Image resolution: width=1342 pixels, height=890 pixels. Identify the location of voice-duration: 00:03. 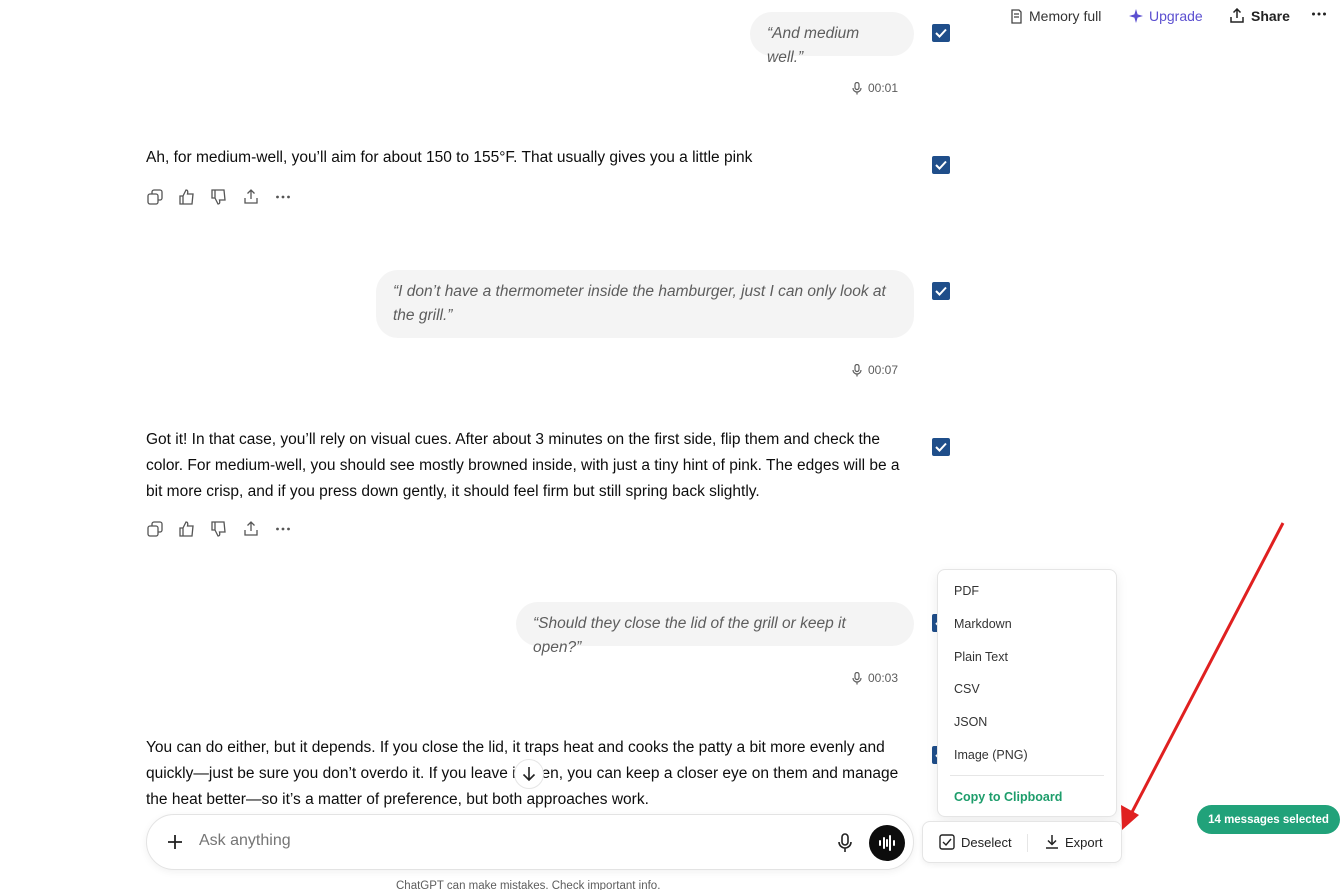
(875, 678).